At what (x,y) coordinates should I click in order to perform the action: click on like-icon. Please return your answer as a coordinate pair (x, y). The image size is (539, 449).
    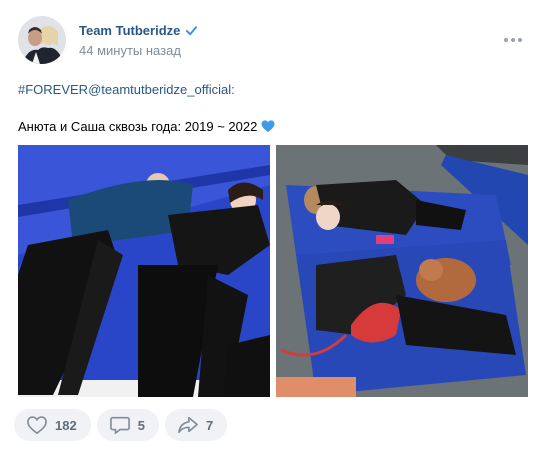
    Looking at the image, I should click on (37, 425).